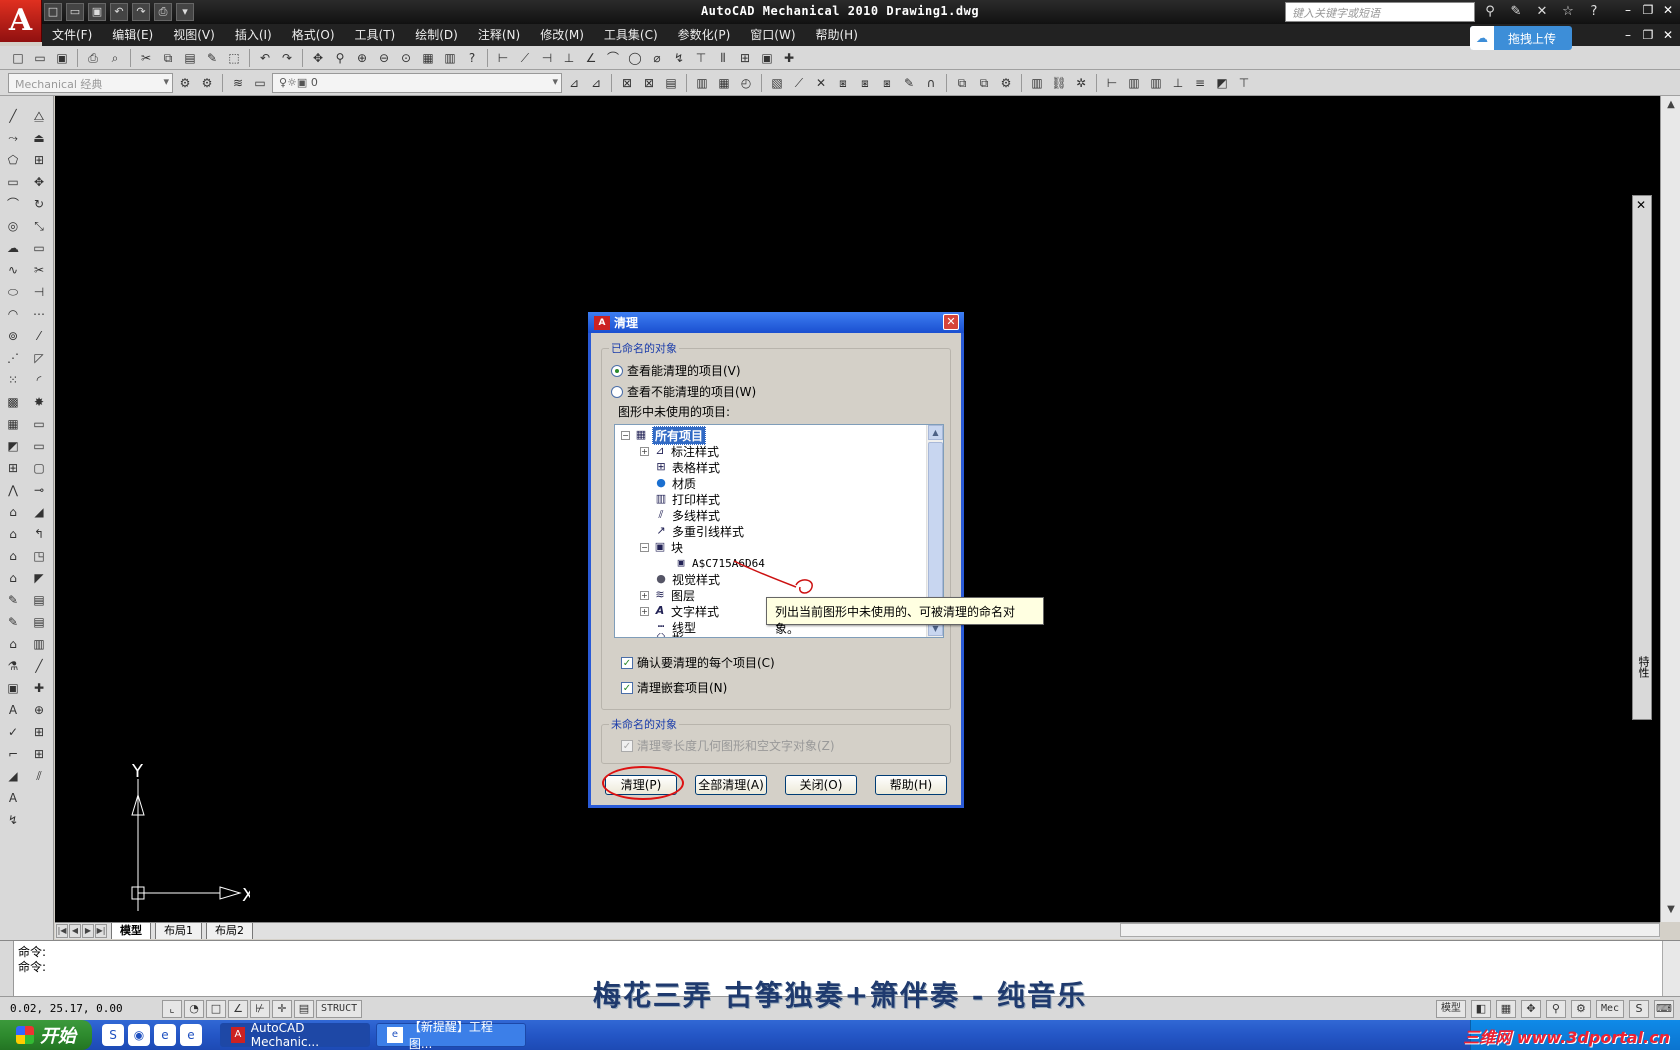  Describe the element at coordinates (1516, 12) in the screenshot. I see `wrench-icon: ✎` at that location.